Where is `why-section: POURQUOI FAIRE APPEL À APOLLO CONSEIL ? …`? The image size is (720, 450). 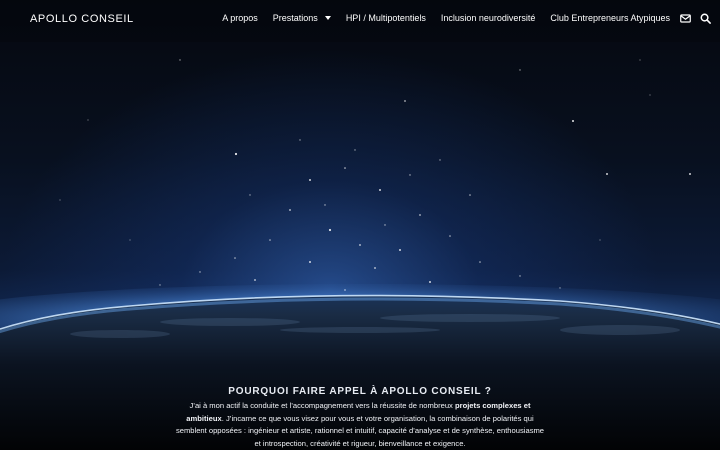 why-section: POURQUOI FAIRE APPEL À APOLLO CONSEIL ? … is located at coordinates (360, 418).